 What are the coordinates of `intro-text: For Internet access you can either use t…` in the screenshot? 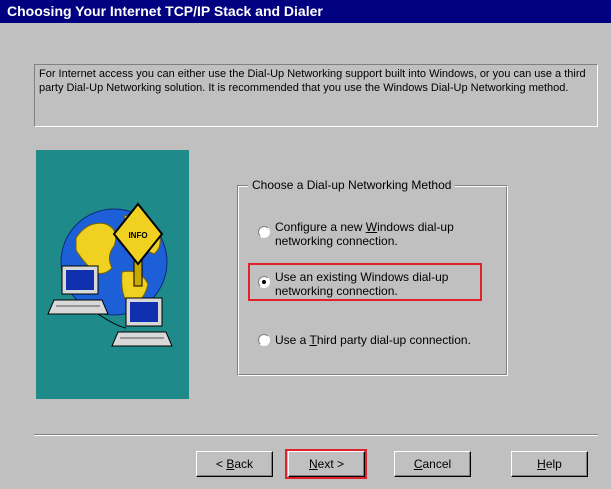 It's located at (316, 95).